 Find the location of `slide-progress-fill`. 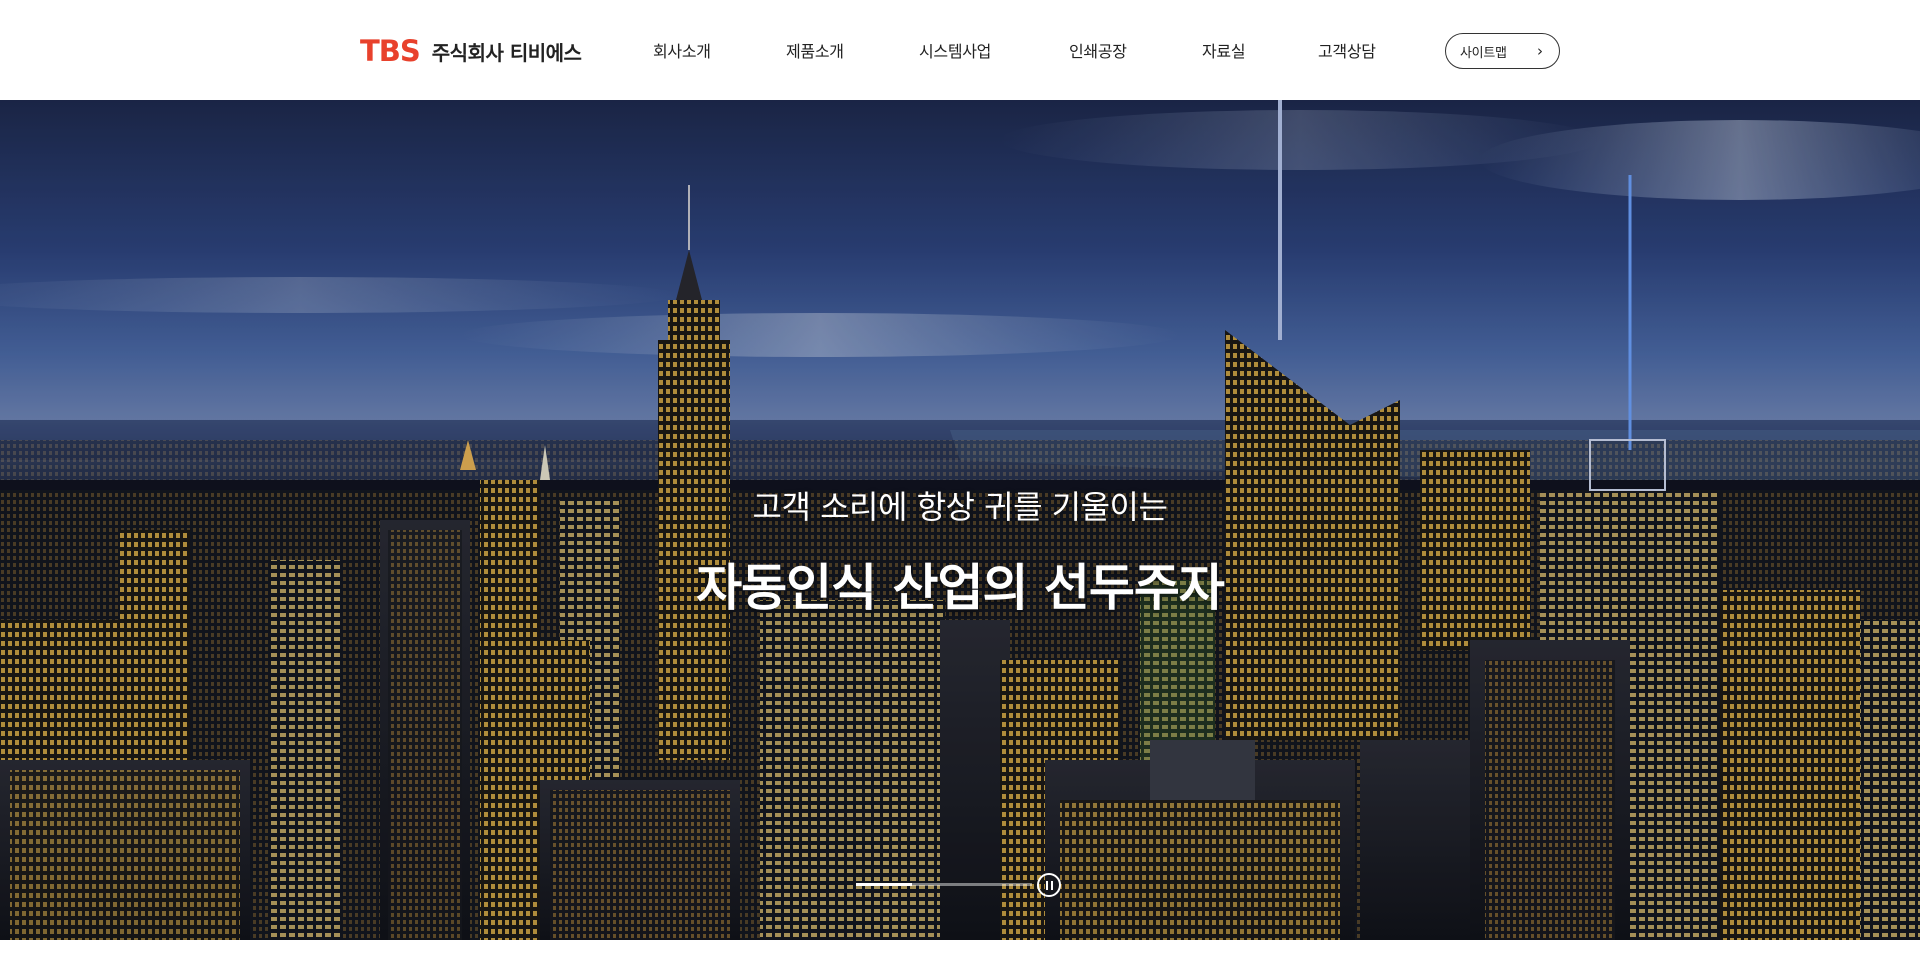

slide-progress-fill is located at coordinates (884, 884).